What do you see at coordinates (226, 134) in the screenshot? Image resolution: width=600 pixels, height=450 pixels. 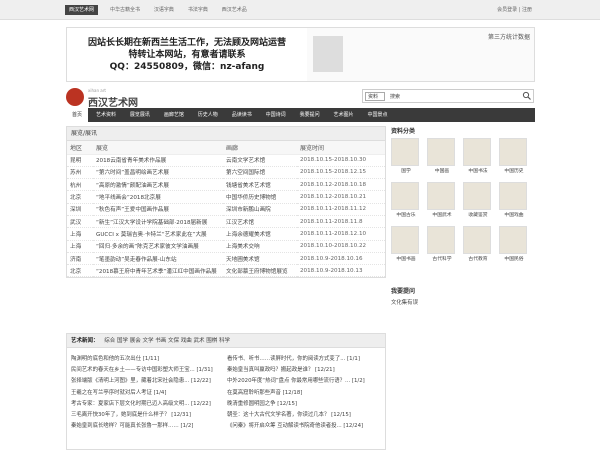 I see `exhibition-title: 展览/展讯` at bounding box center [226, 134].